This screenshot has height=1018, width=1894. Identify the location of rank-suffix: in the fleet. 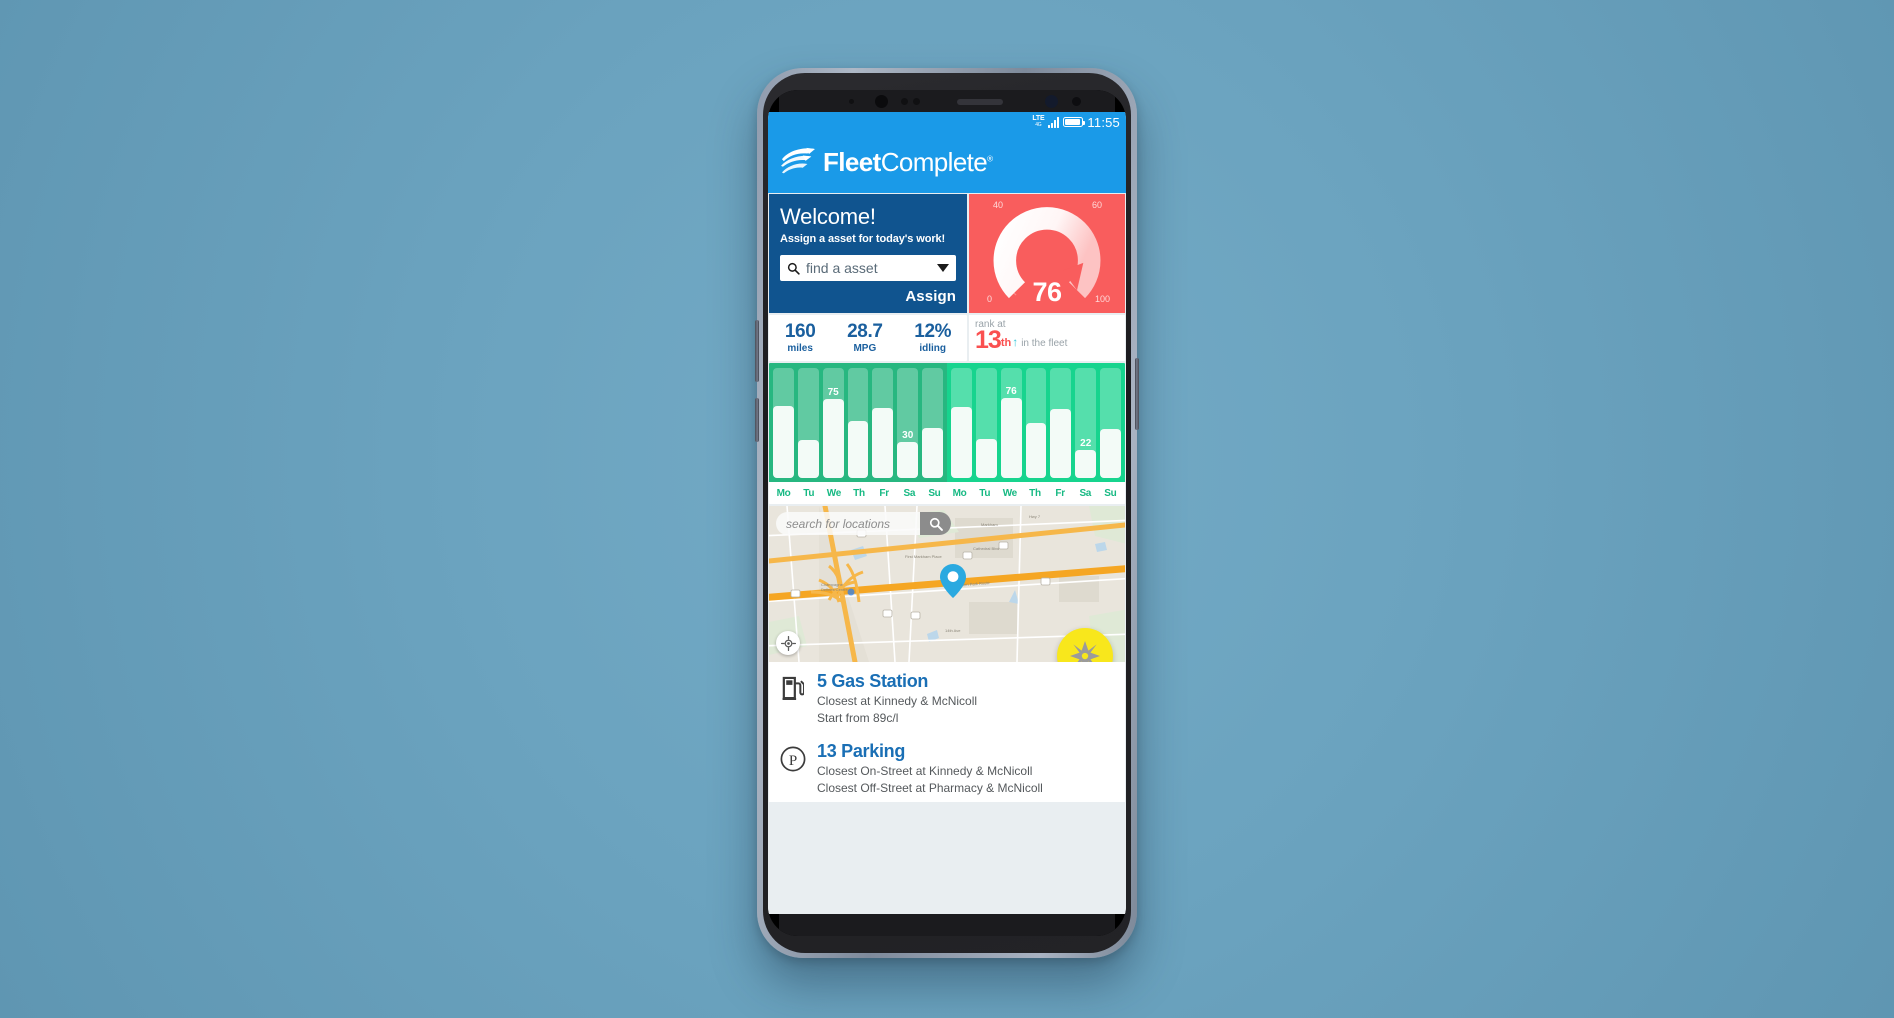
(1044, 343).